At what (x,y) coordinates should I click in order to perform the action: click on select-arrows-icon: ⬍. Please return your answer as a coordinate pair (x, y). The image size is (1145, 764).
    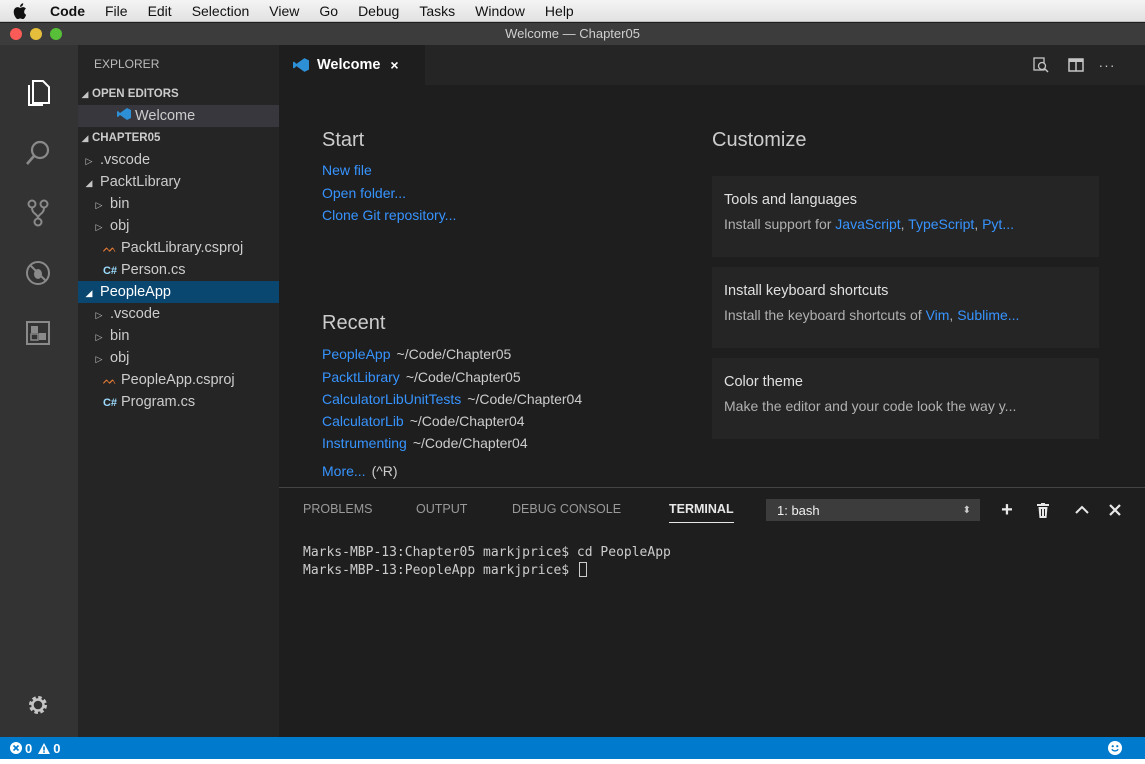
    Looking at the image, I should click on (966, 510).